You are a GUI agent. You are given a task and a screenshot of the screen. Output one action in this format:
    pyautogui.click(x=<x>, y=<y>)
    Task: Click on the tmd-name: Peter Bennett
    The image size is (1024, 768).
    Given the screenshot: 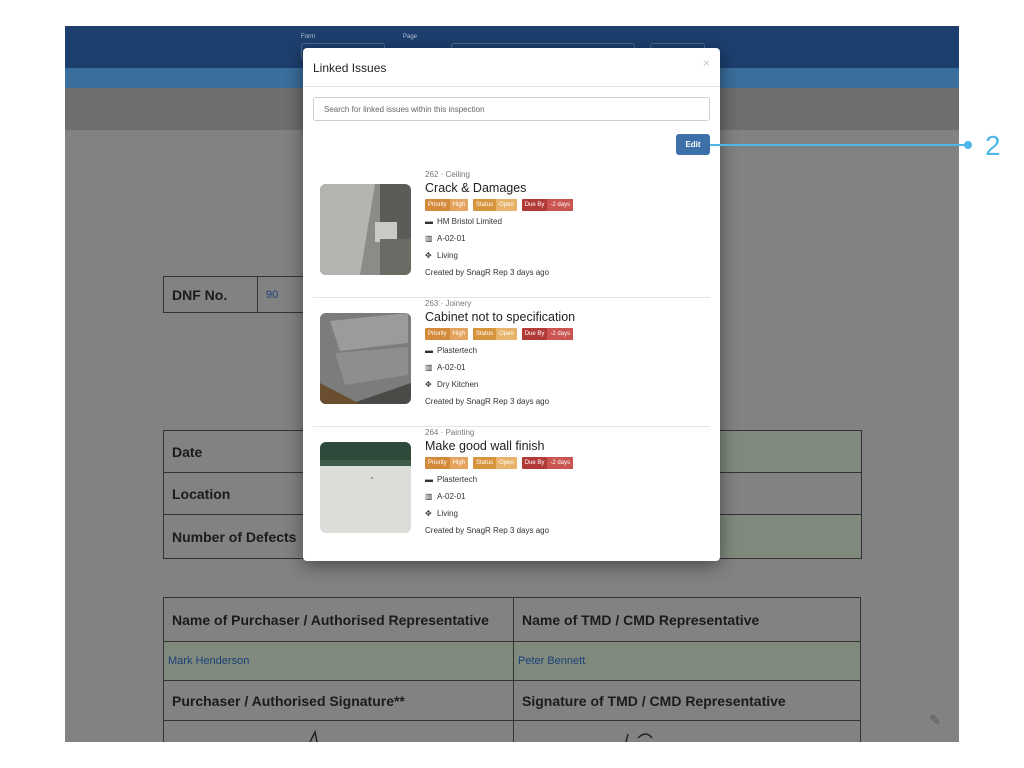 What is the action you would take?
    pyautogui.click(x=687, y=661)
    